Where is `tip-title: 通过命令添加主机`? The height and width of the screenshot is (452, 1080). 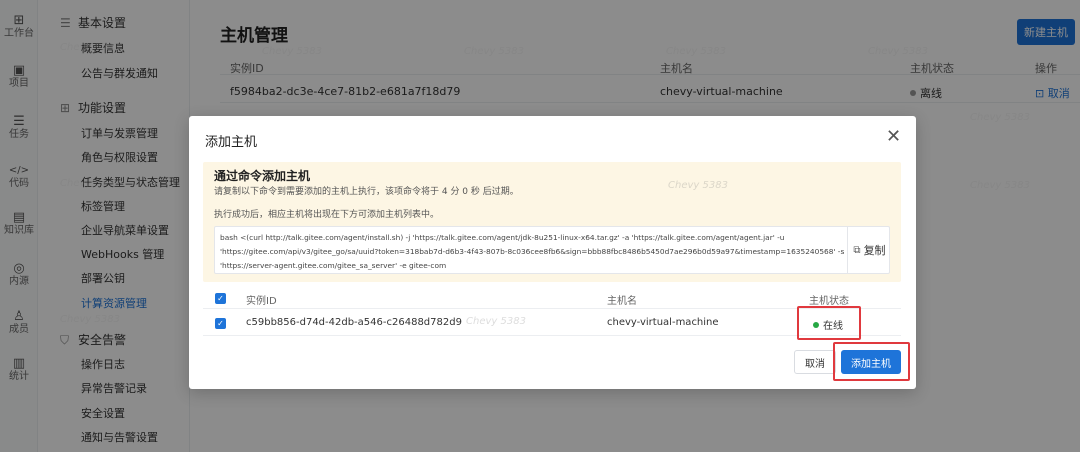
tip-title: 通过命令添加主机 is located at coordinates (262, 176).